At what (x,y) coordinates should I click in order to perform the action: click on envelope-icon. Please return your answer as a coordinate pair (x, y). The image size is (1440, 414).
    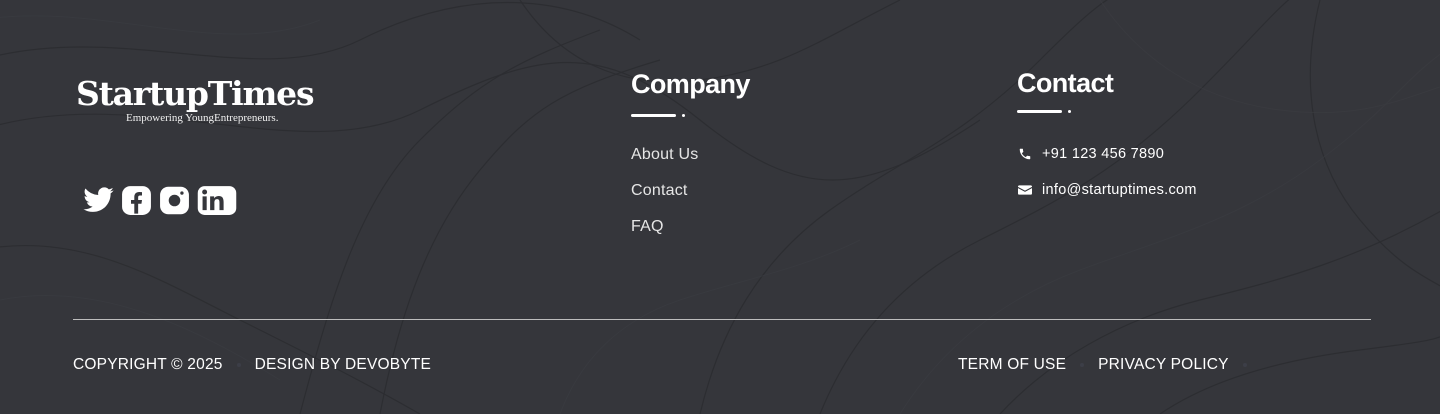
    Looking at the image, I should click on (1030, 190).